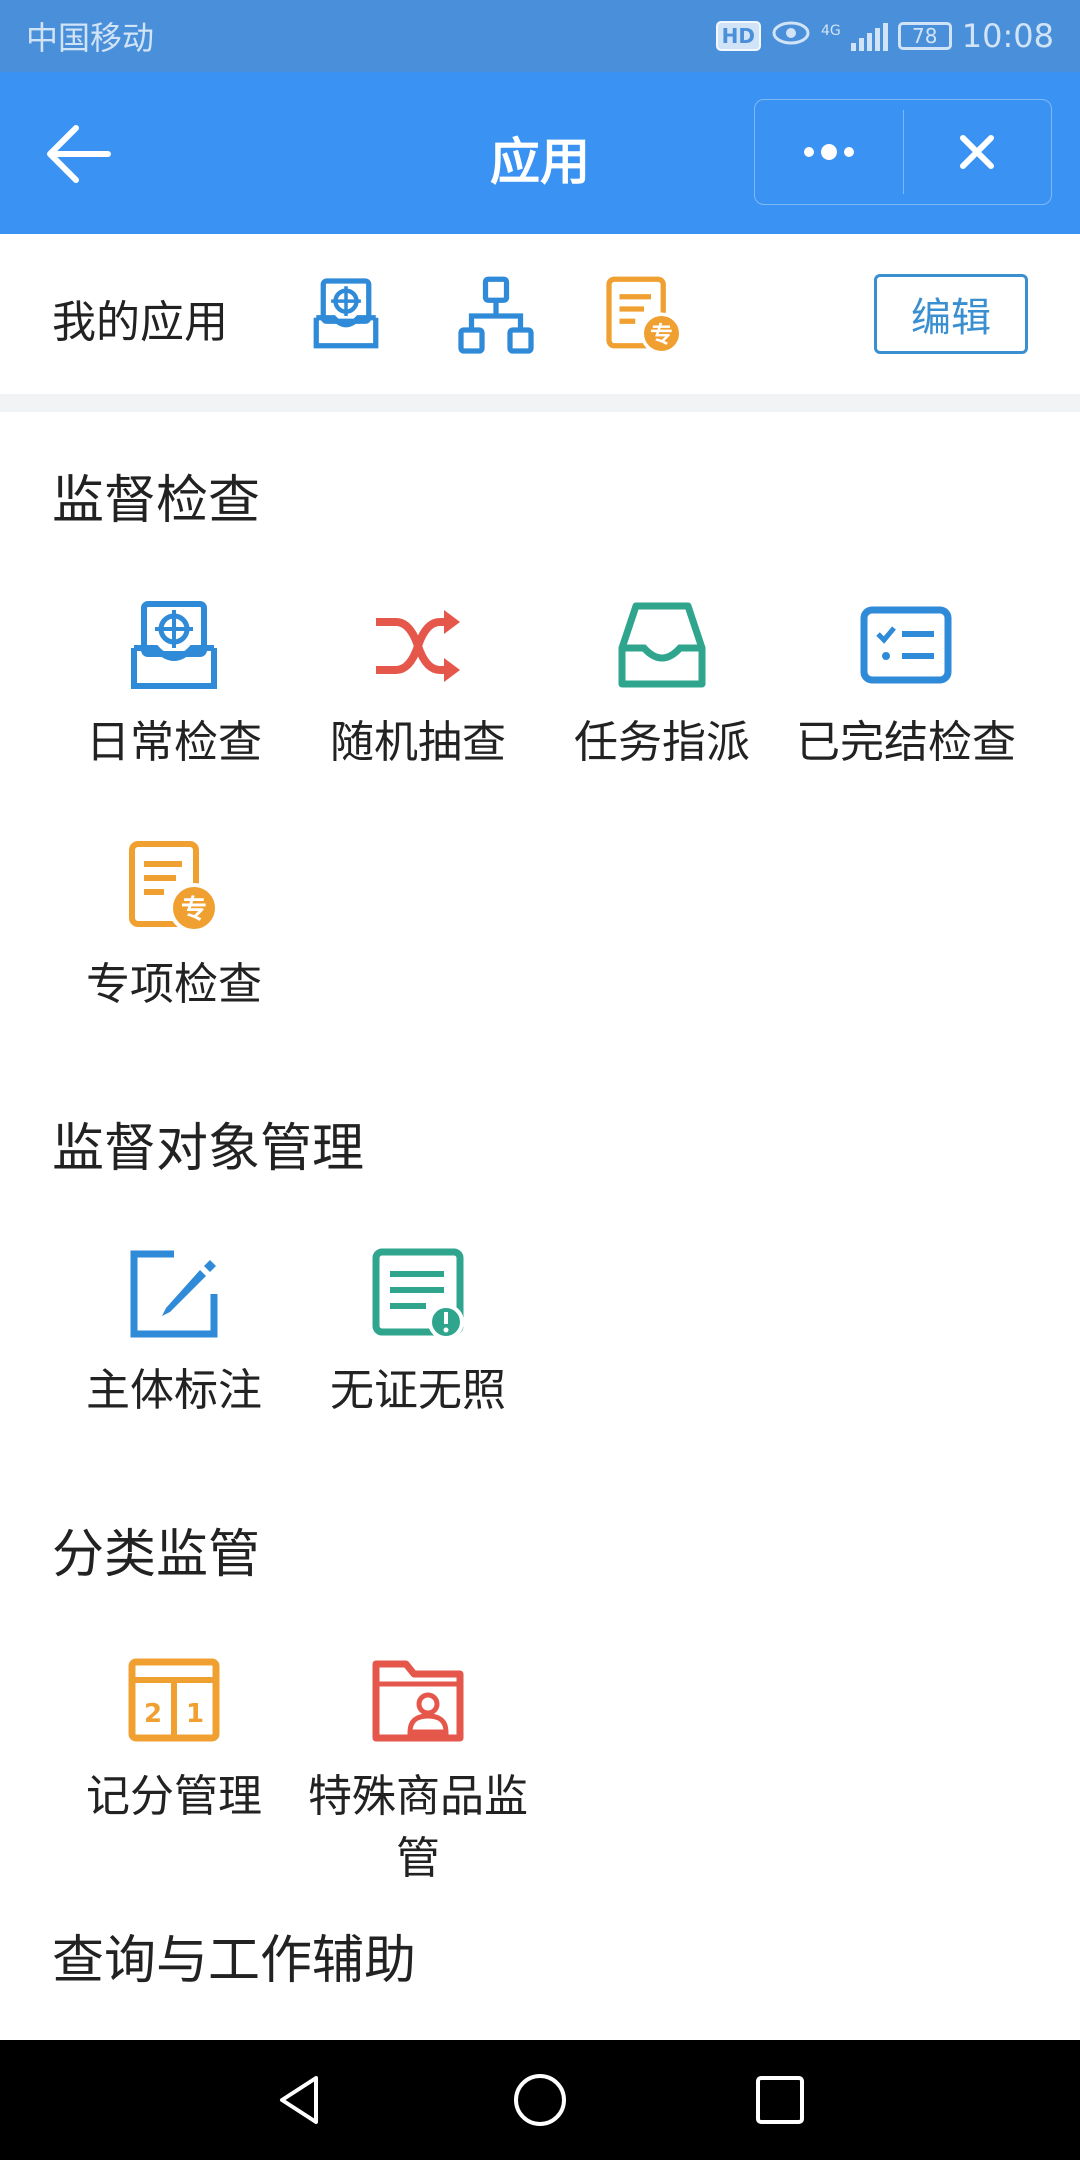 This screenshot has height=2160, width=1080. What do you see at coordinates (906, 742) in the screenshot?
I see `app-label: 已完结检查` at bounding box center [906, 742].